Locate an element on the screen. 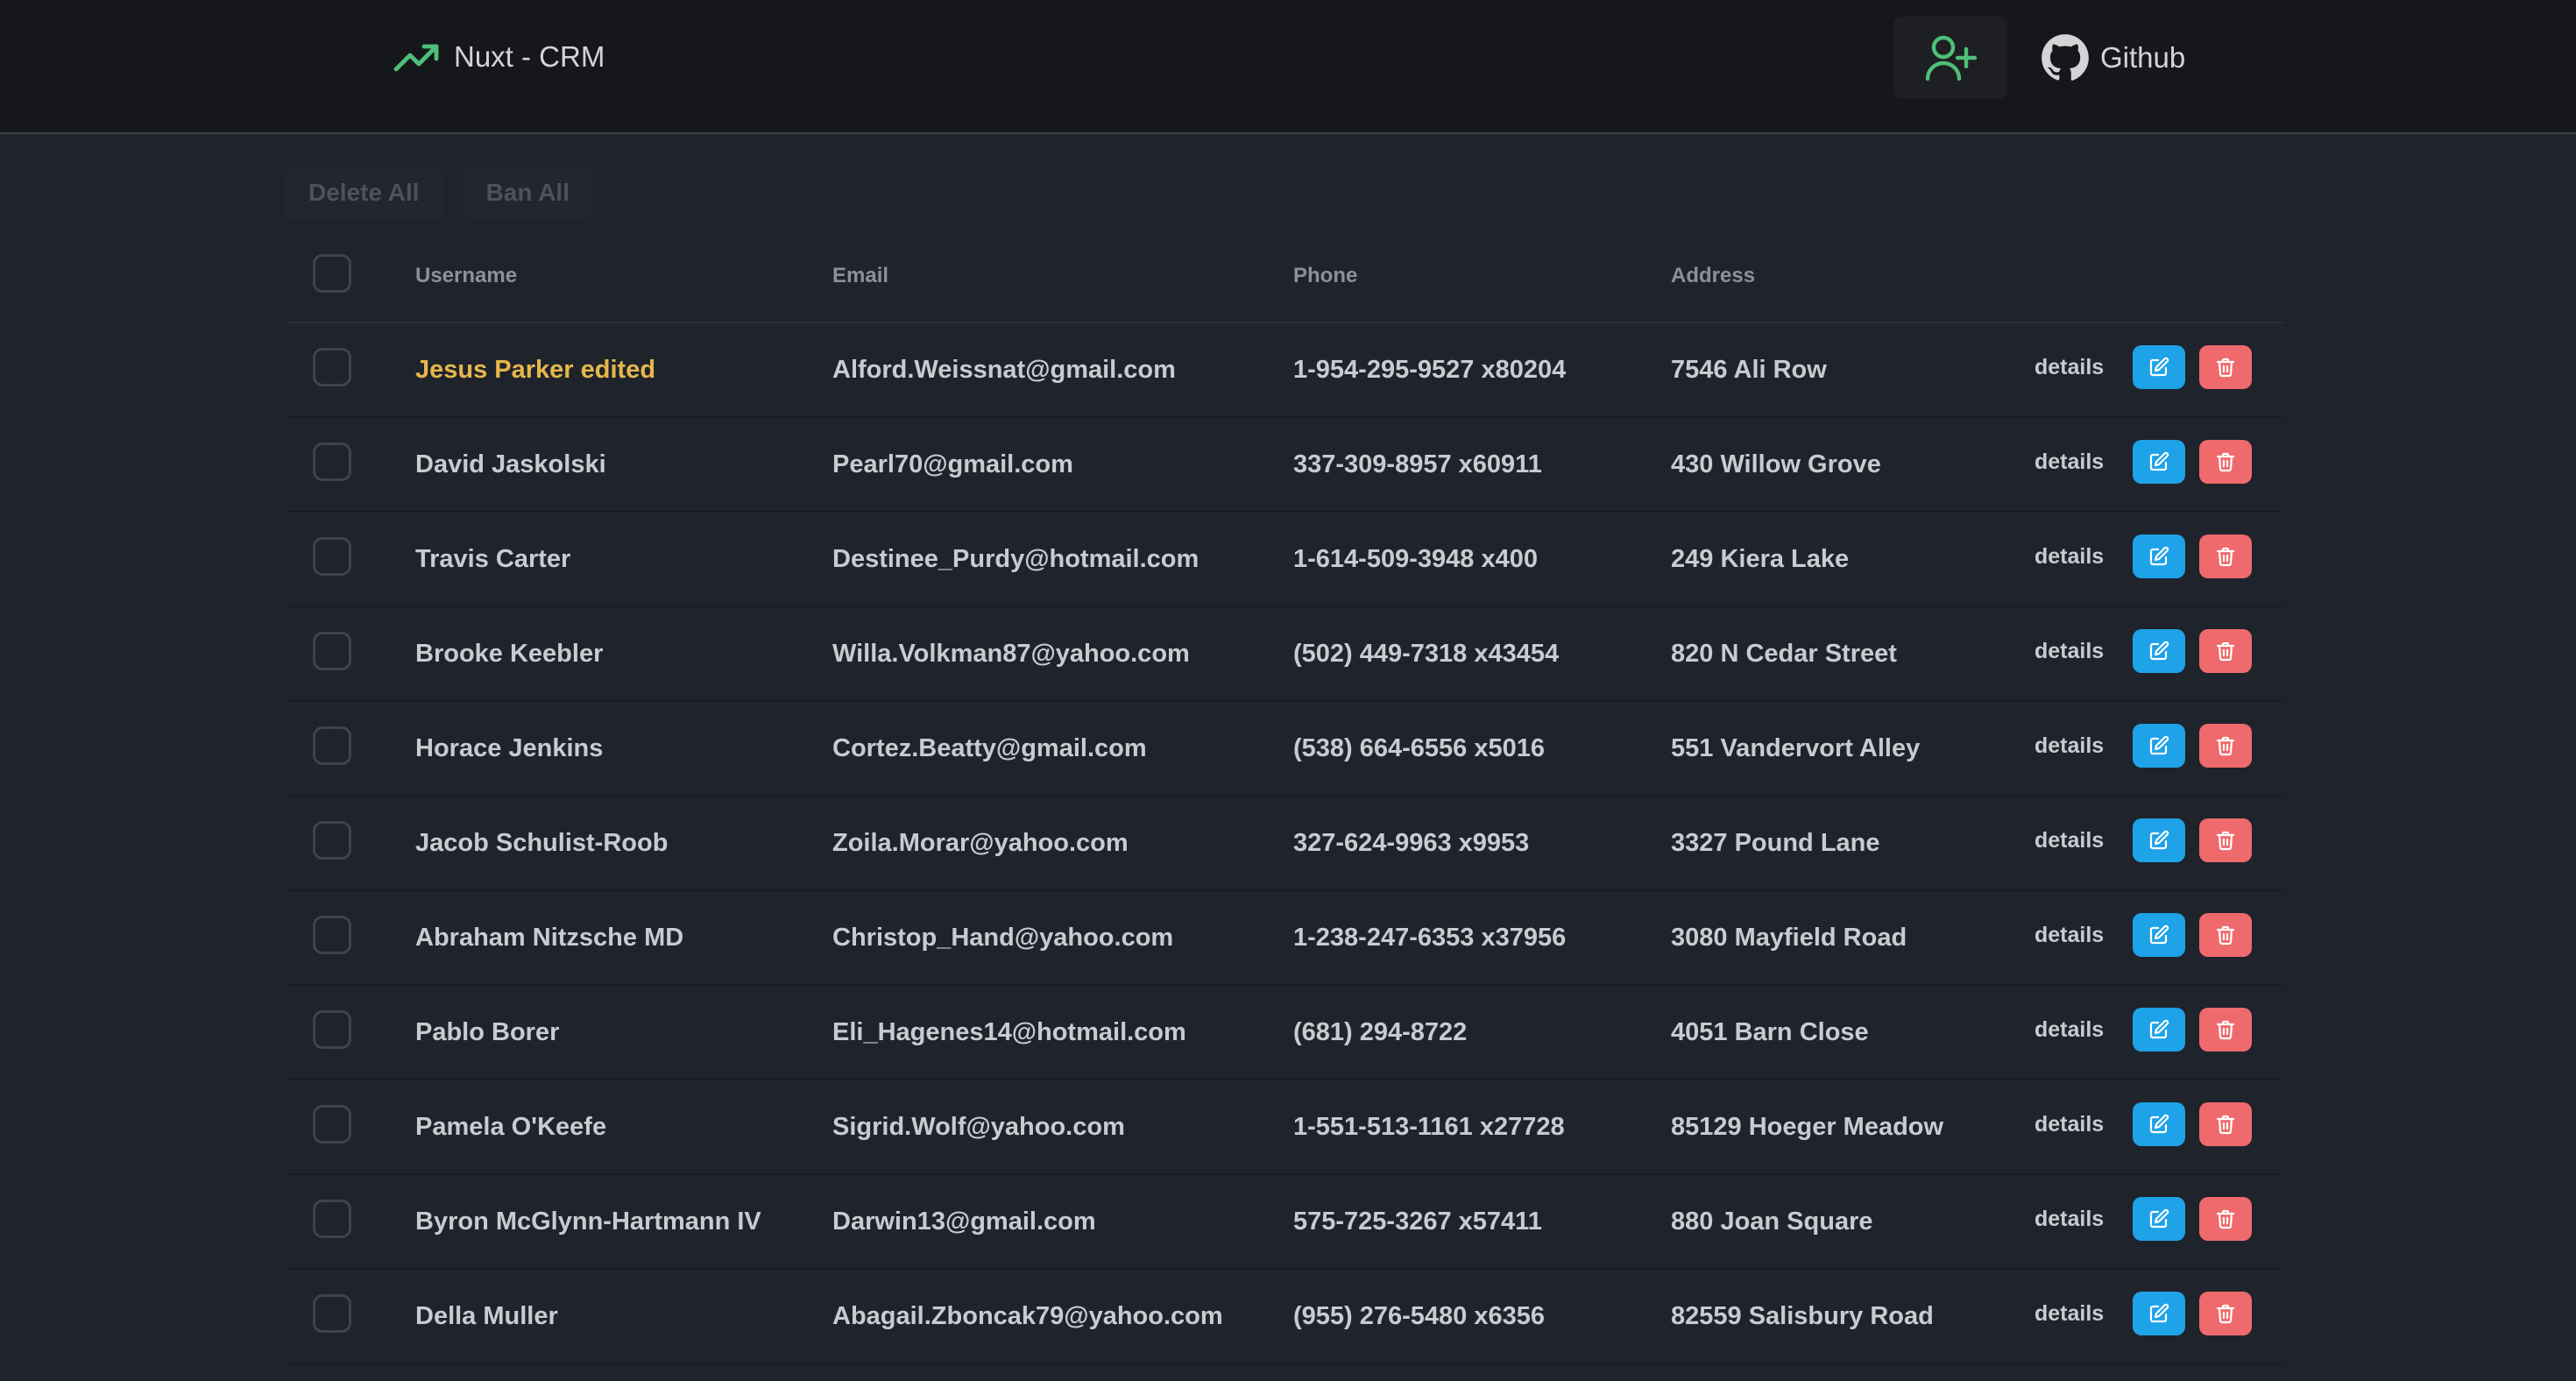  user-plus-icon is located at coordinates (1951, 58).